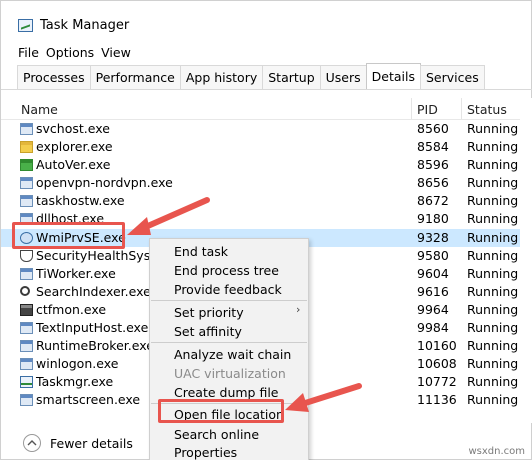 This screenshot has height=460, width=532. I want to click on fewer-details-toggle, so click(32, 443).